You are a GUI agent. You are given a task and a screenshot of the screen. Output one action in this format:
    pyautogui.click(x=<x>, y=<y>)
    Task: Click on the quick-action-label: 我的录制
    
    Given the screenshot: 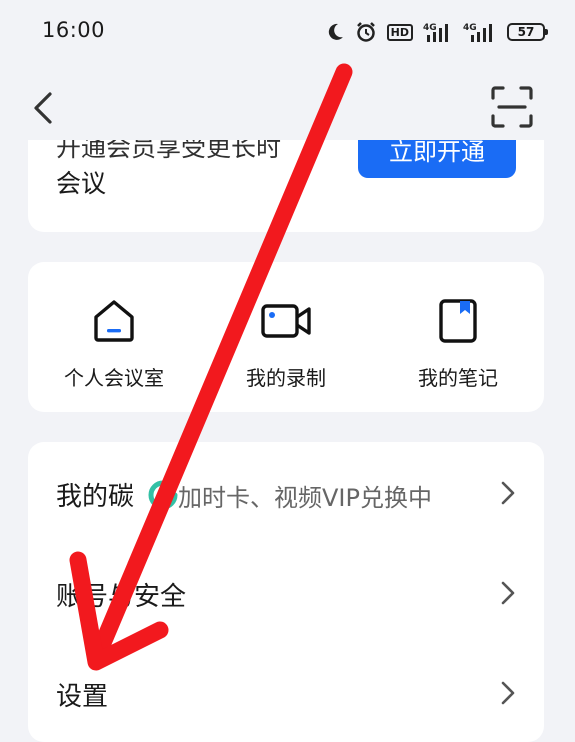 What is the action you would take?
    pyautogui.click(x=286, y=378)
    